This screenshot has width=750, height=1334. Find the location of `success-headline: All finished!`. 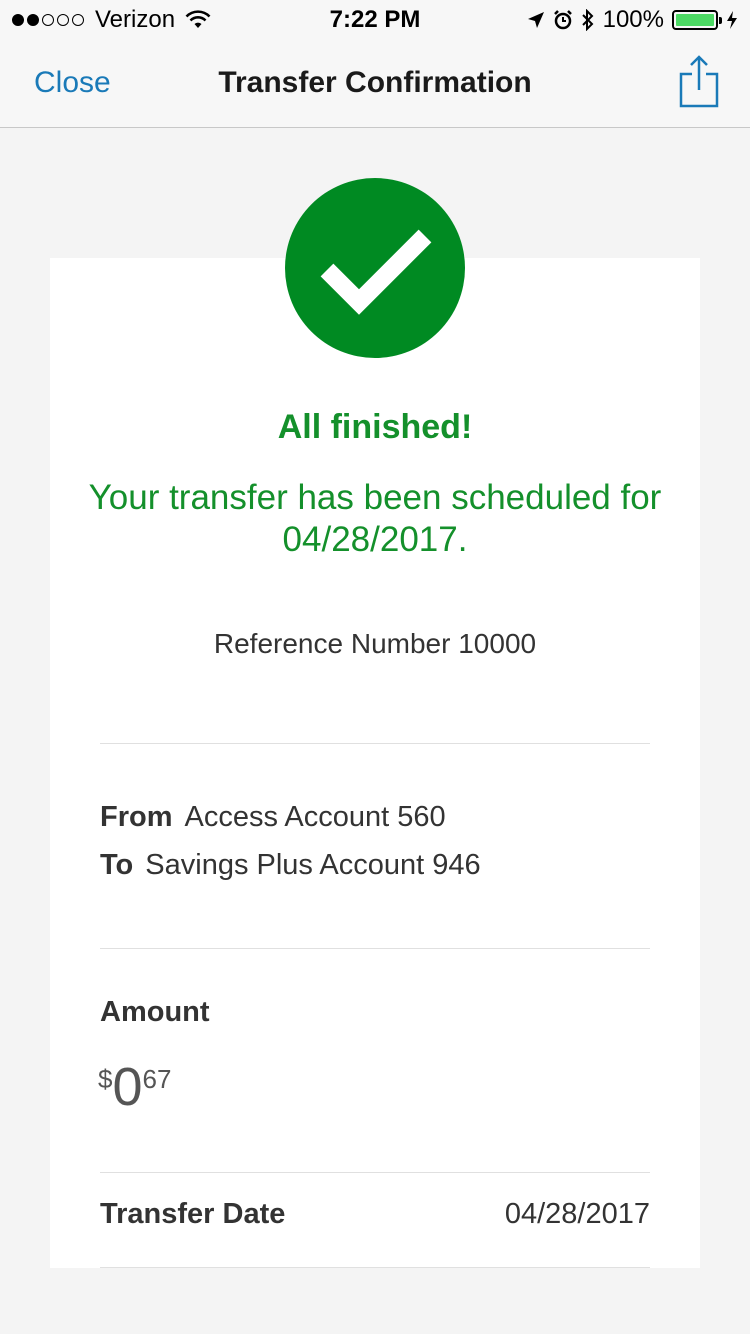

success-headline: All finished! is located at coordinates (375, 427).